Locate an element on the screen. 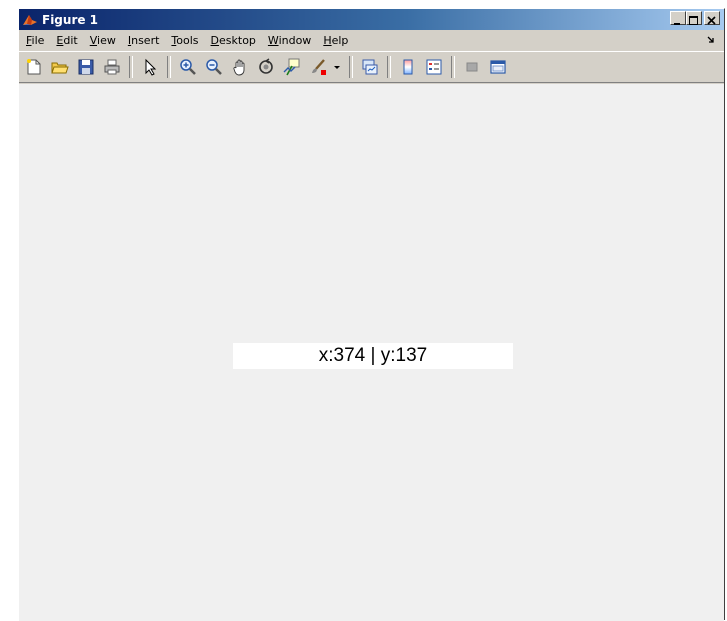  new-figure-icon is located at coordinates (34, 67).